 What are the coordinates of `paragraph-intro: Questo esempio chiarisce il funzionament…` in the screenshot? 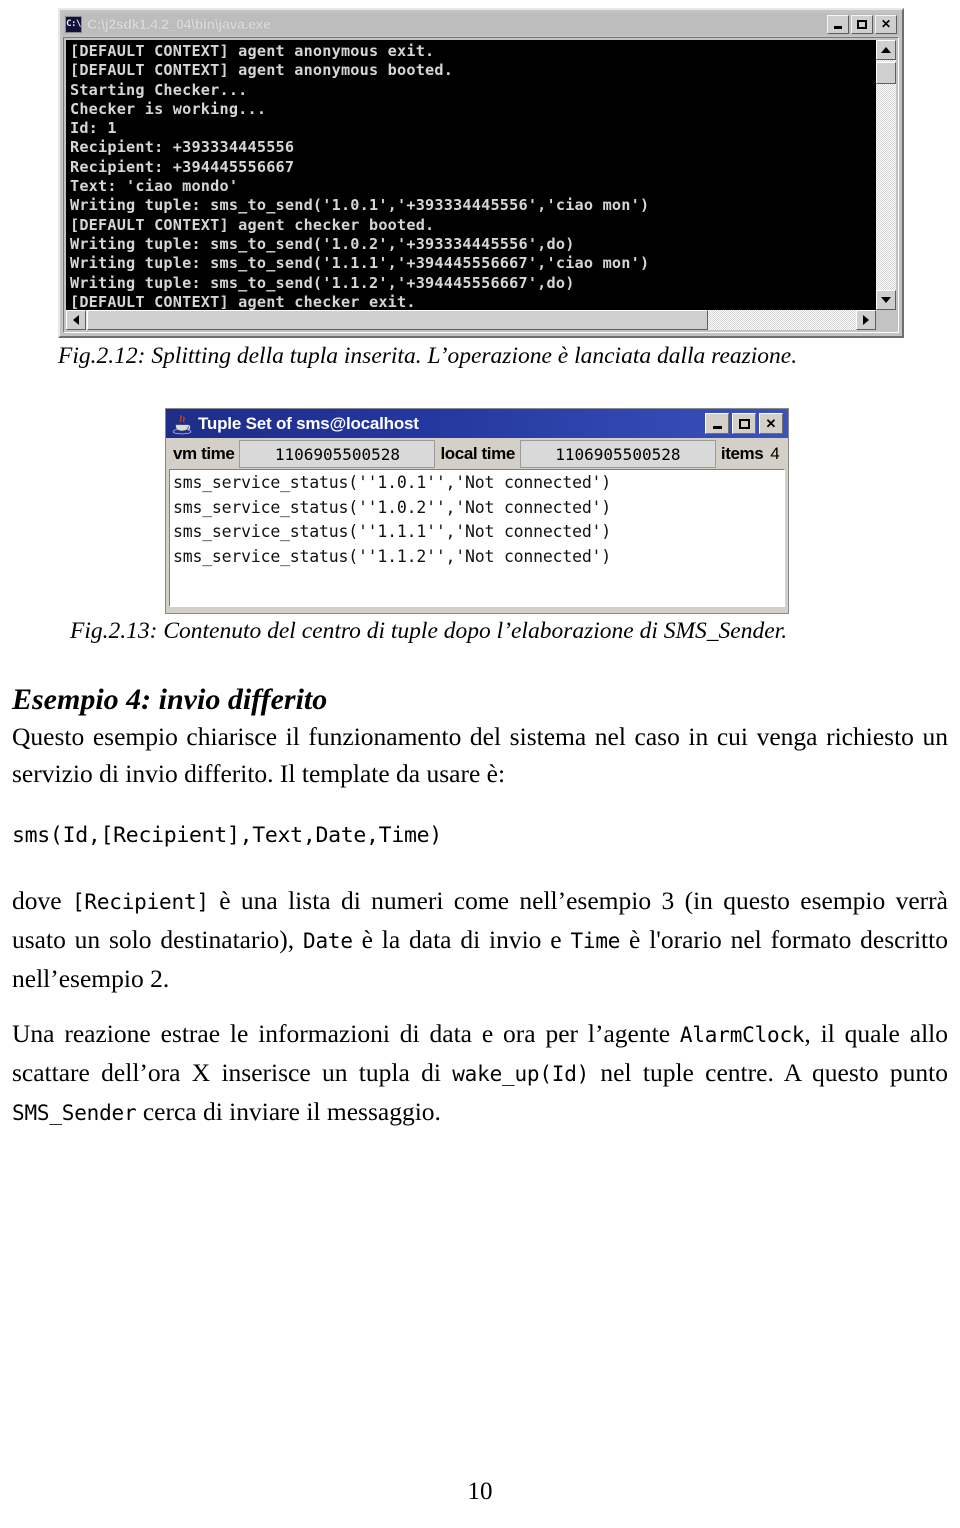 It's located at (480, 755).